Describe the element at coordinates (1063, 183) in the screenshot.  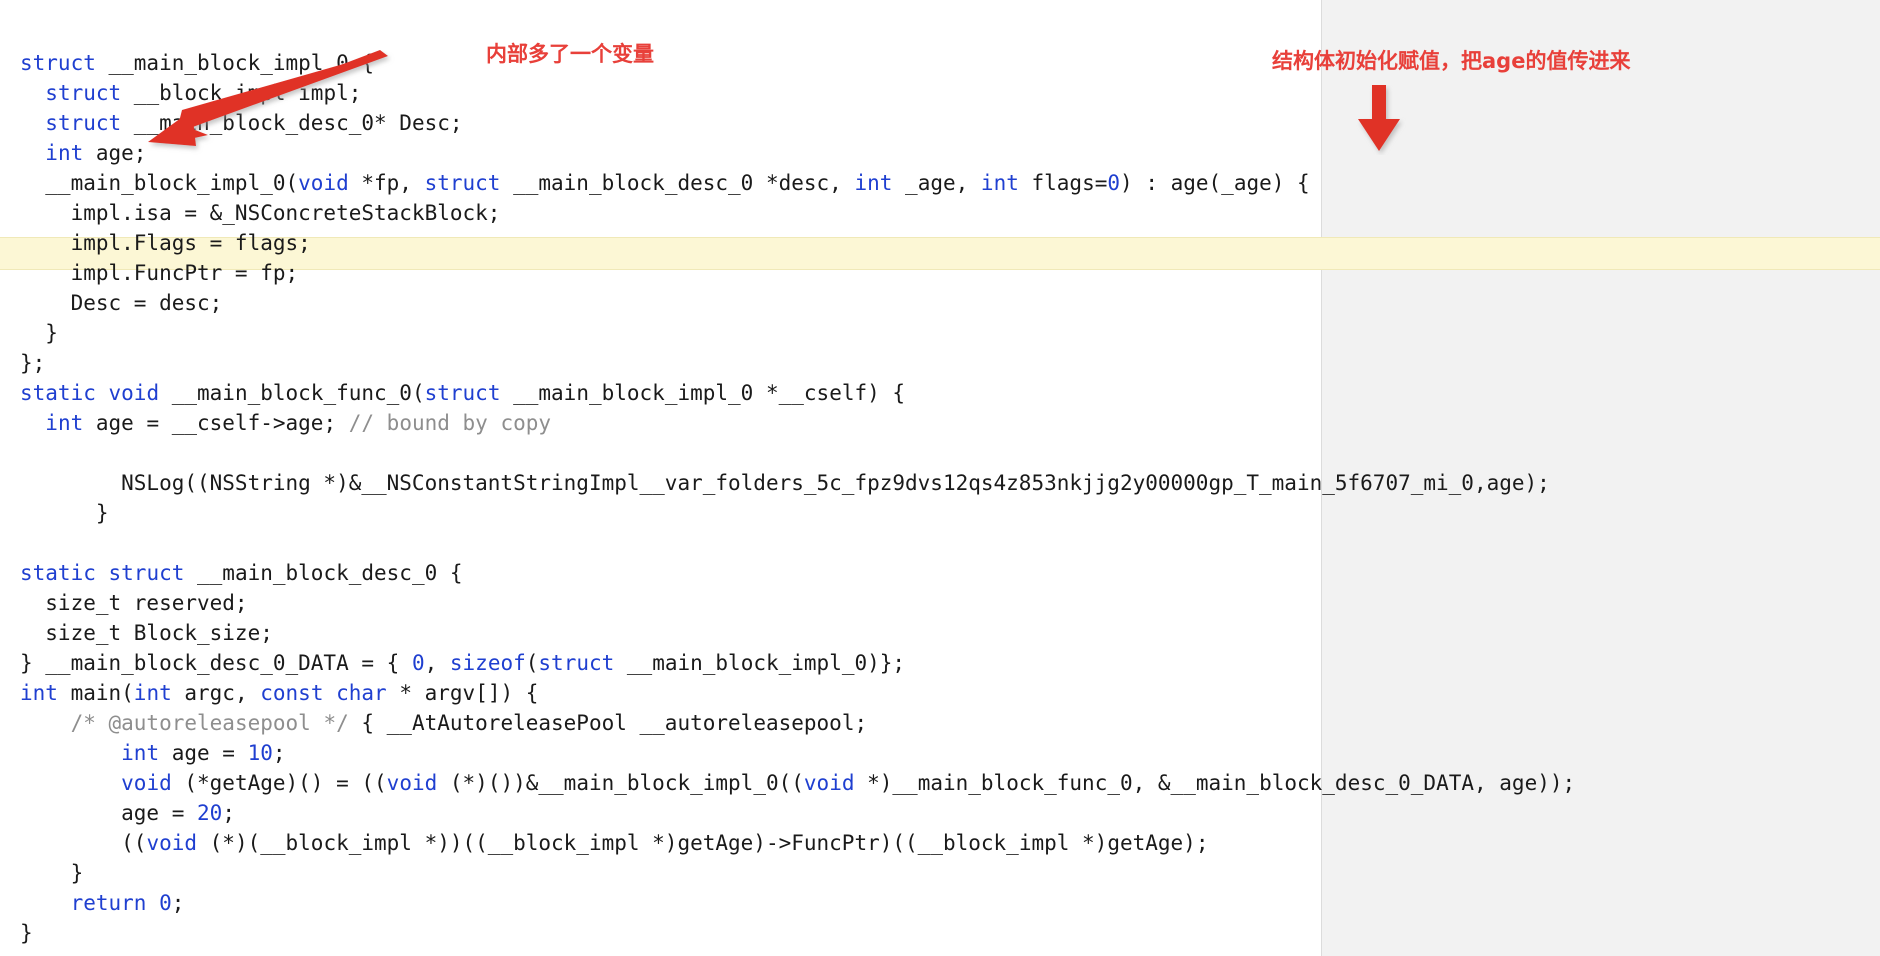
I see `code-token: flags=` at that location.